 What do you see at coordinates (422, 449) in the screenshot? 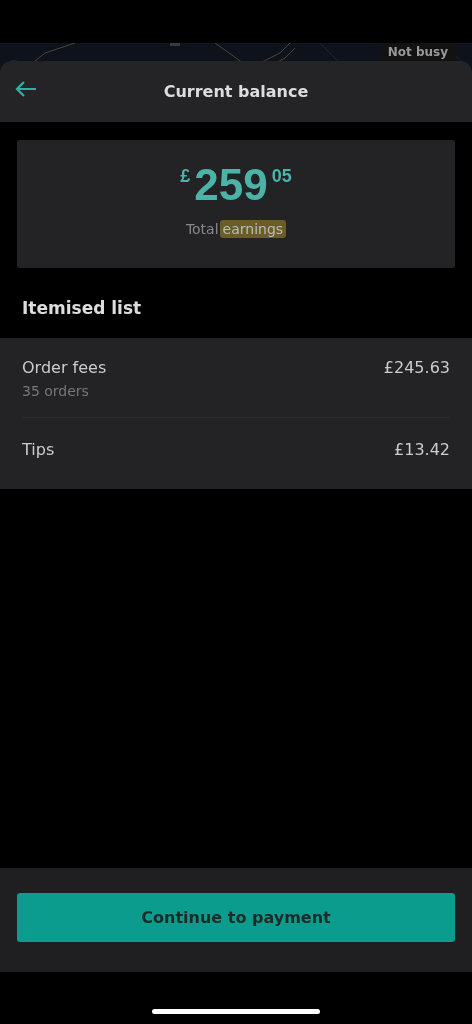
I see `item-amount: £13.42` at bounding box center [422, 449].